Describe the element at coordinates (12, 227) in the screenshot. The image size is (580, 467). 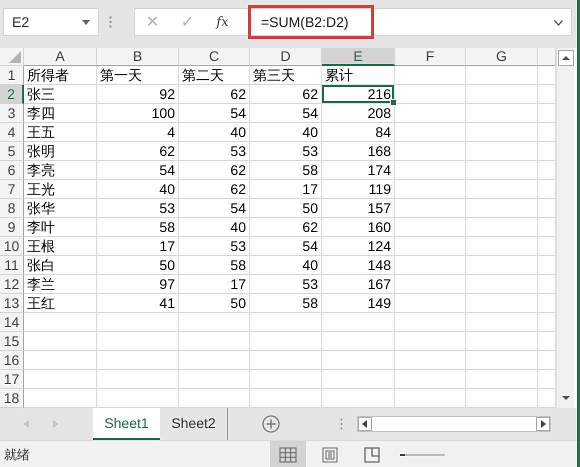
I see `row-header: 9` at that location.